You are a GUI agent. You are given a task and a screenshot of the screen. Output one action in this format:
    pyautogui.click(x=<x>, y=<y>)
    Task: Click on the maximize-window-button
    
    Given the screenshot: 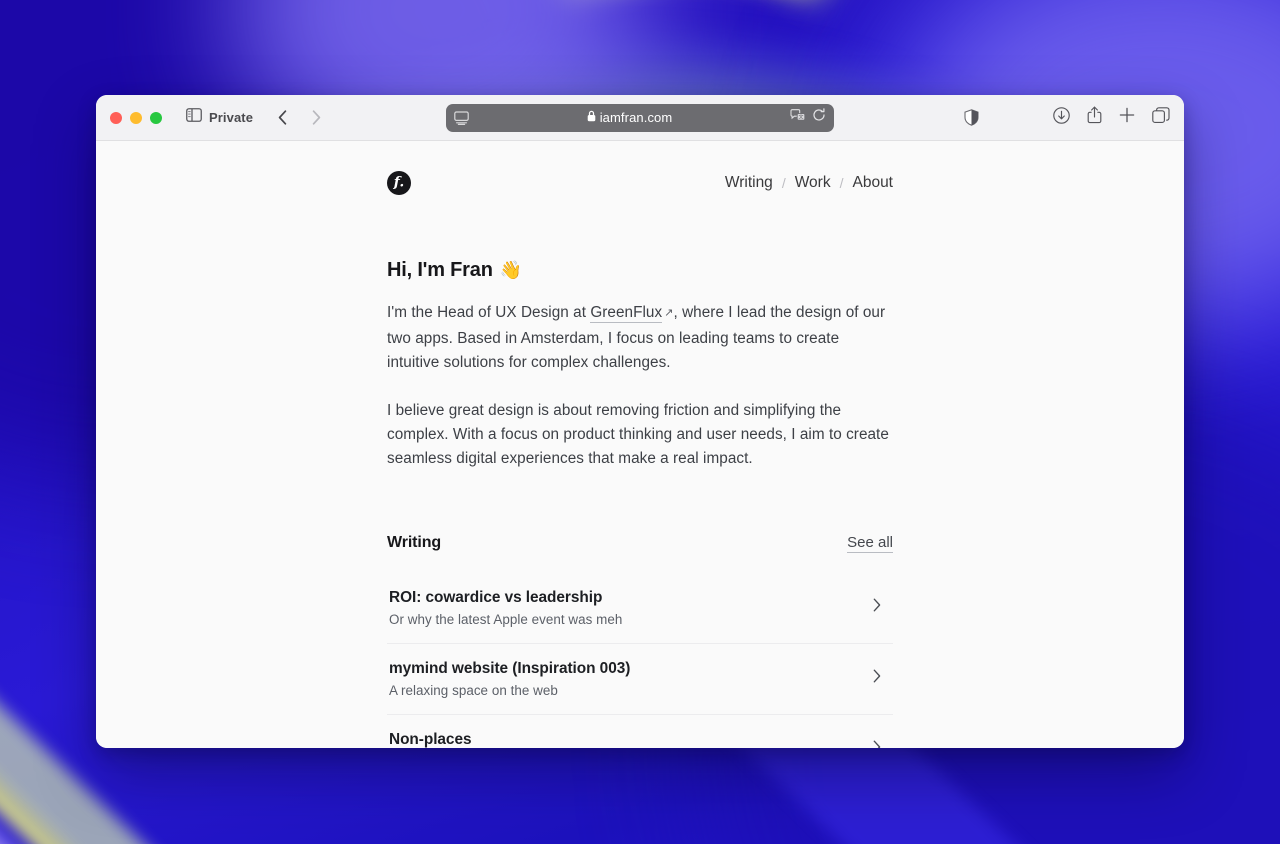 What is the action you would take?
    pyautogui.click(x=156, y=117)
    